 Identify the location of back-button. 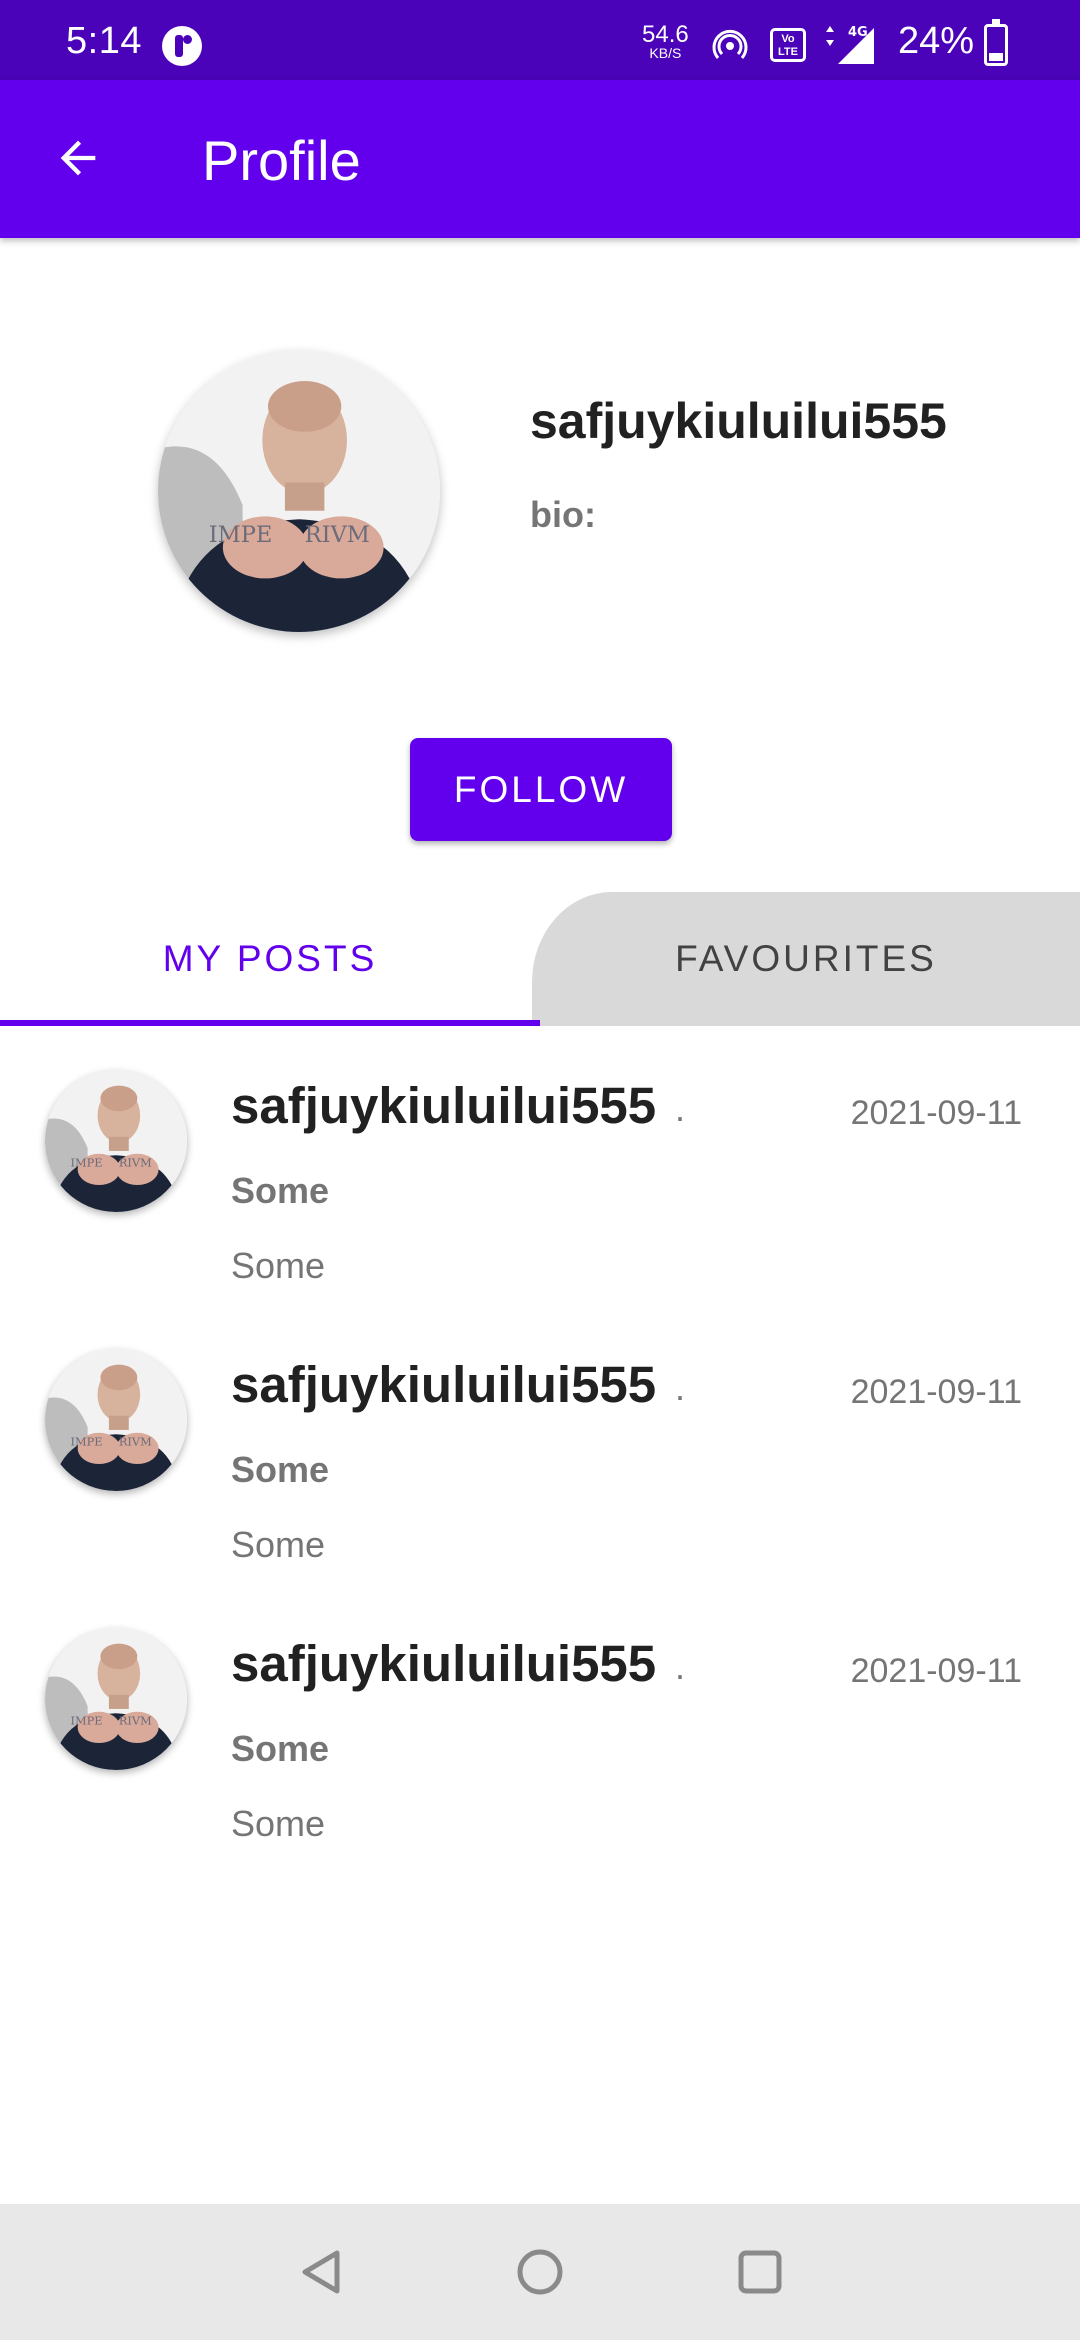
(78, 158).